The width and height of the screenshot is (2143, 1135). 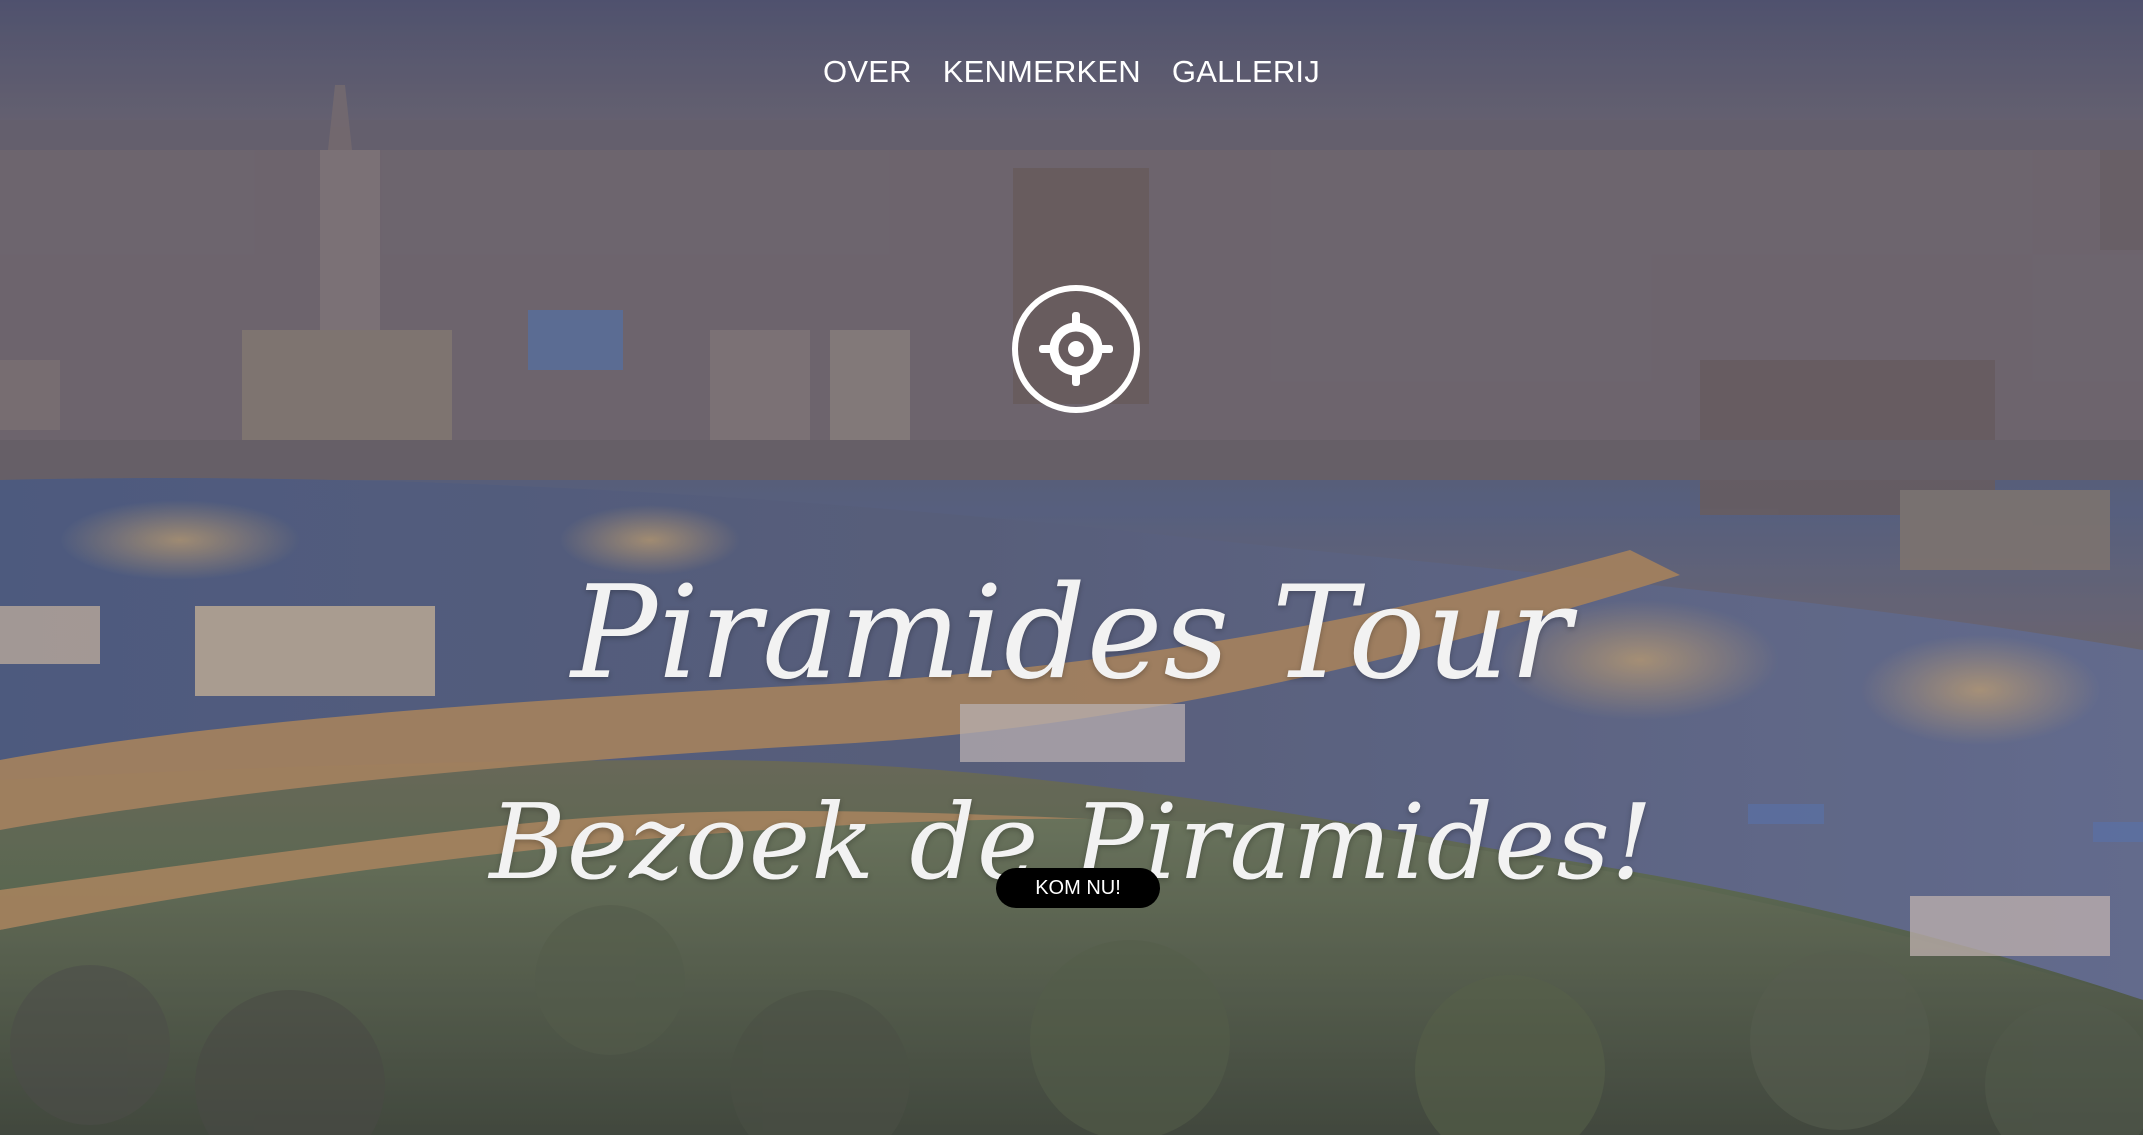 What do you see at coordinates (1076, 349) in the screenshot?
I see `target-icon` at bounding box center [1076, 349].